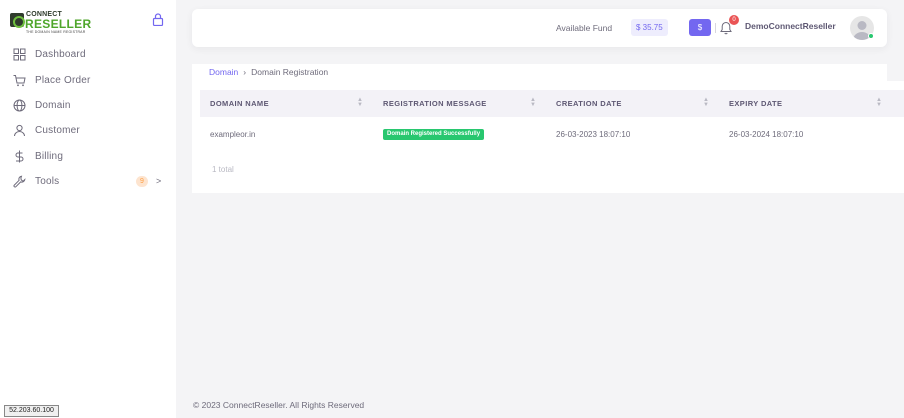 The width and height of the screenshot is (904, 418). I want to click on sidebar-item-domain: Domain, so click(88, 105).